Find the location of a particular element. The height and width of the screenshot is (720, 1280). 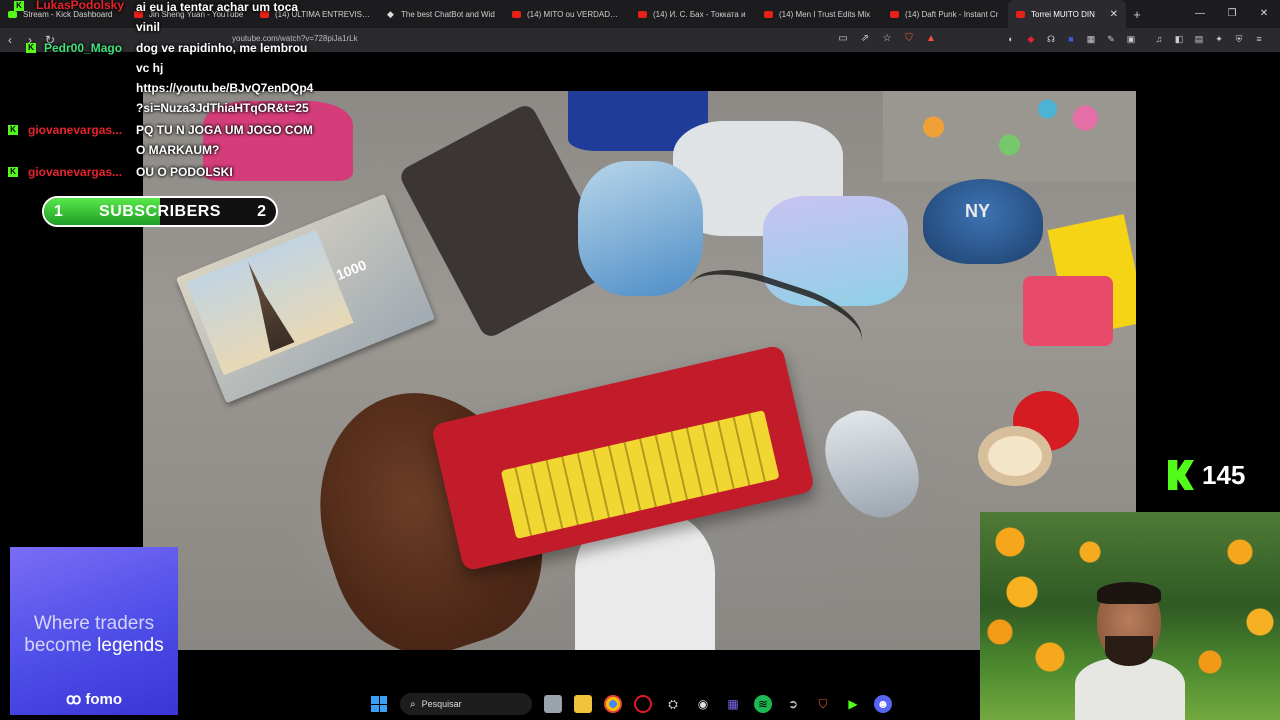

windows-taskbar: ⌕ Pesquisar ⛭ ◉ ▦ ≋ ➲ ⛉ ▶ ☻ is located at coordinates (640, 704).